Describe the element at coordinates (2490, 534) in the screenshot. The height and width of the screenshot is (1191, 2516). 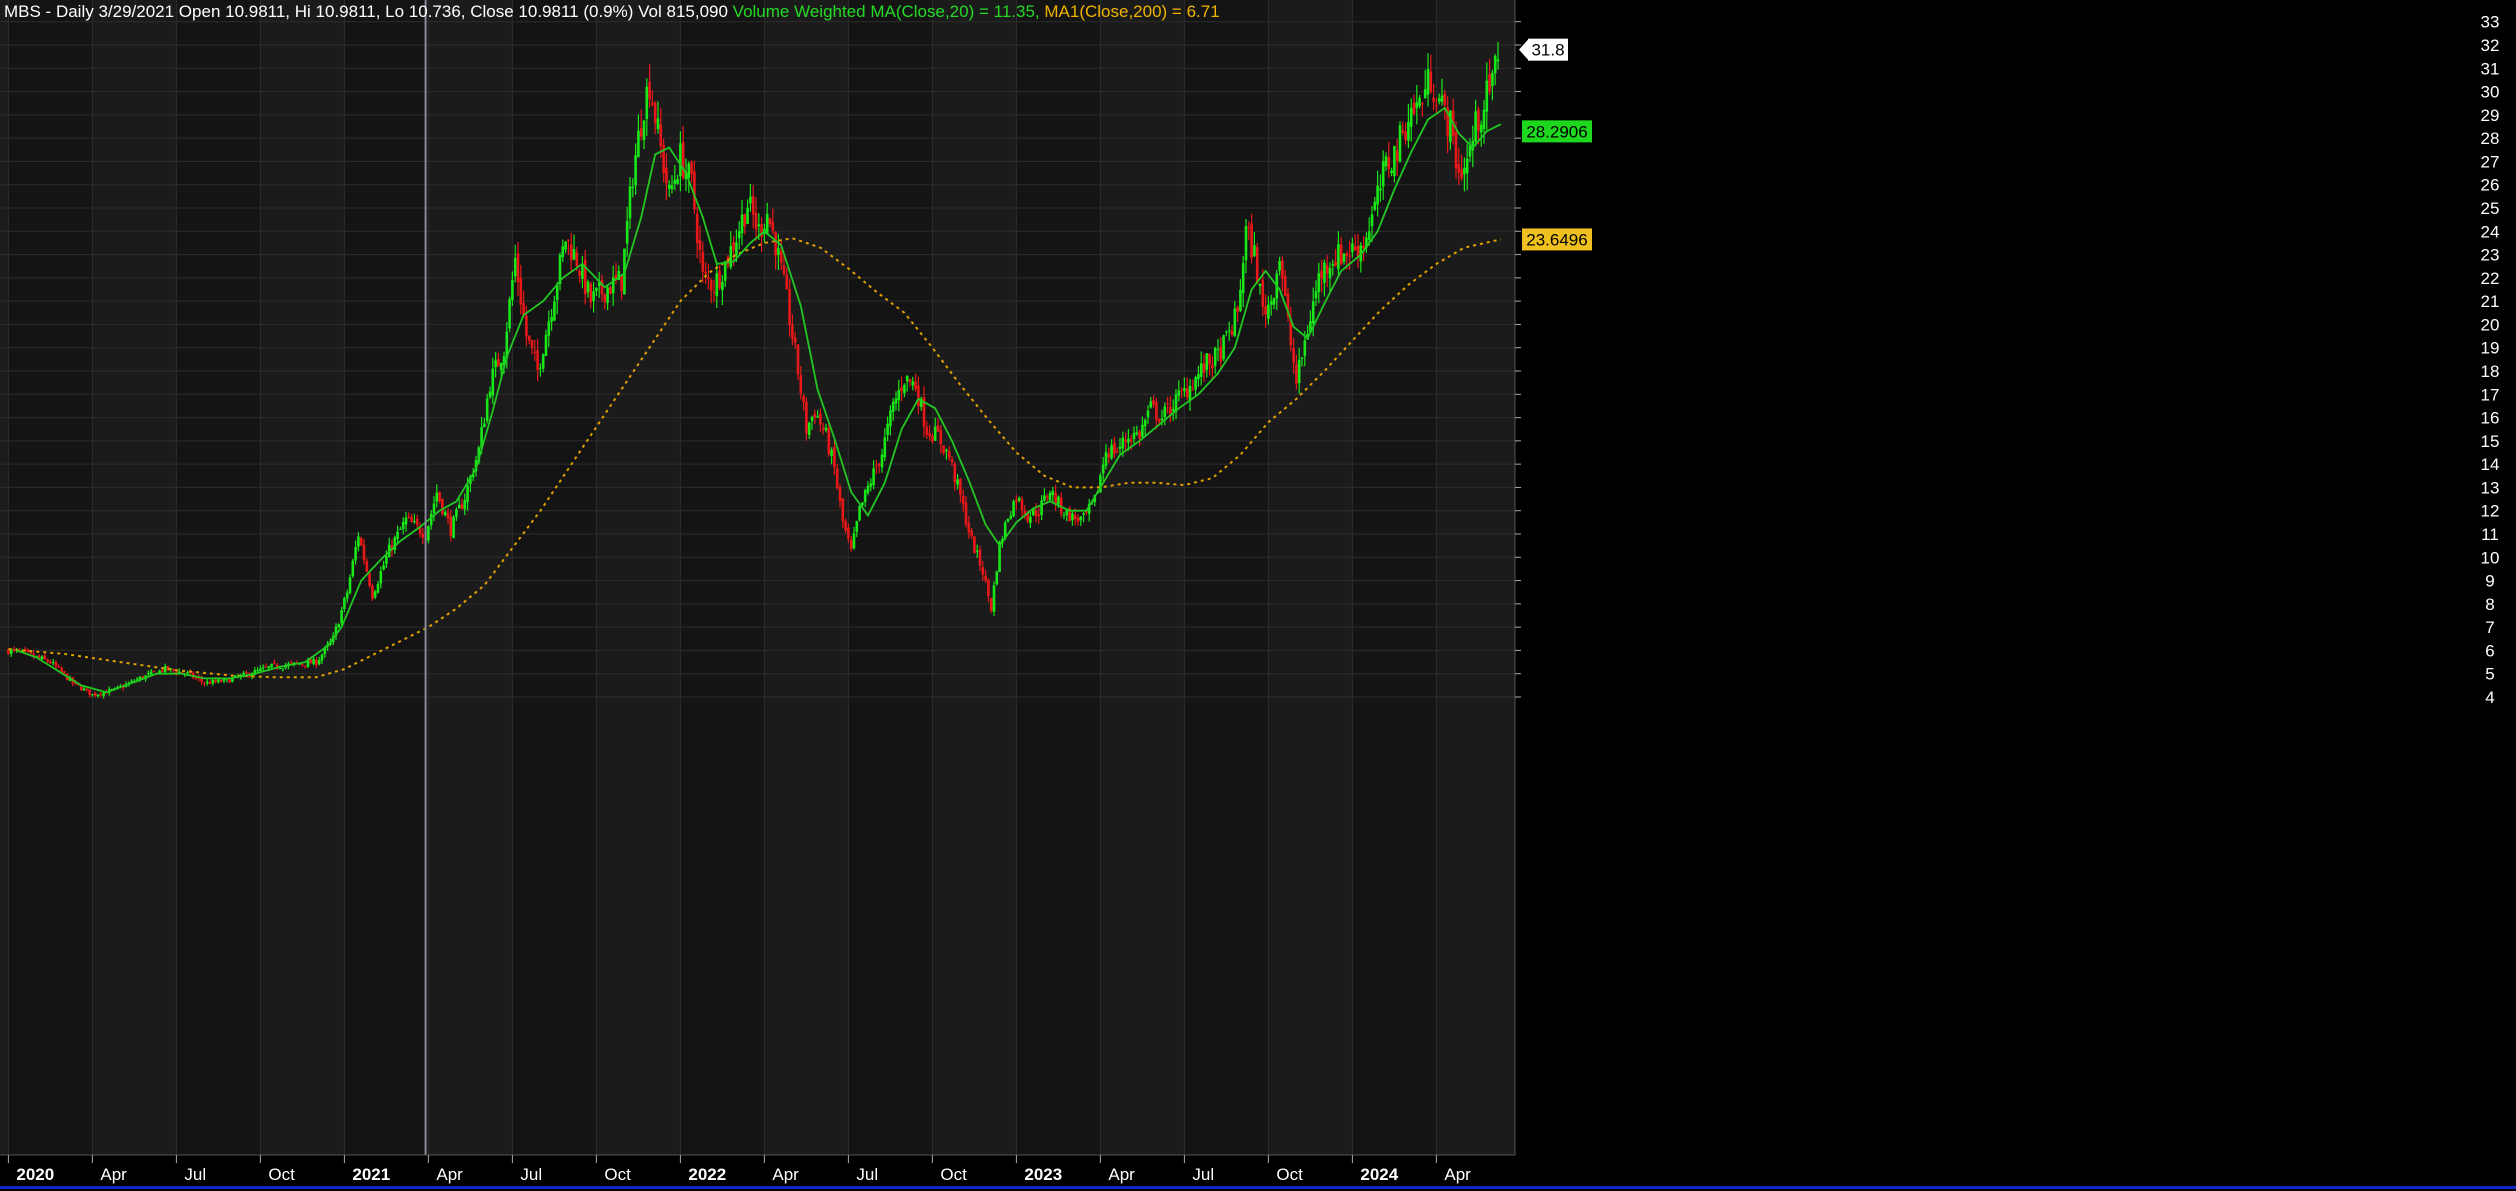
I see `price-tick-label: 11` at that location.